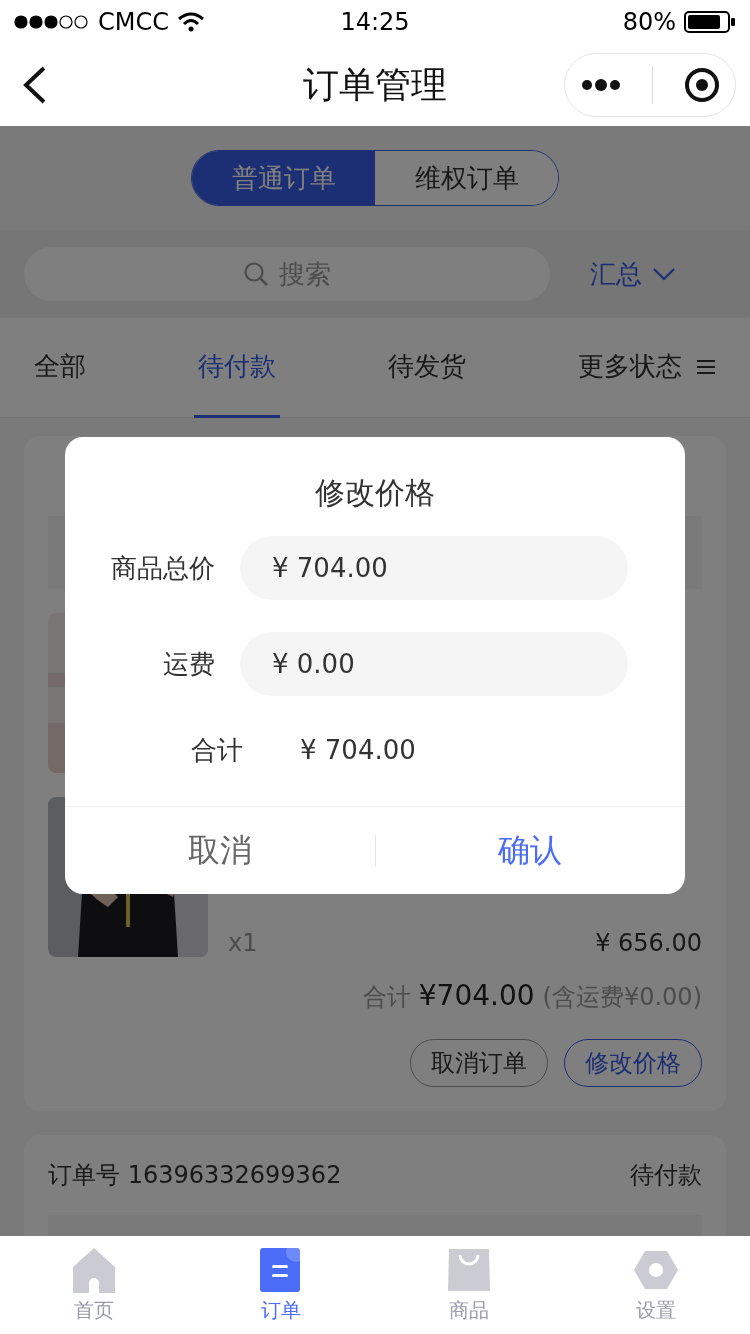 This screenshot has width=750, height=1334. What do you see at coordinates (93, 1269) in the screenshot?
I see `home-icon` at bounding box center [93, 1269].